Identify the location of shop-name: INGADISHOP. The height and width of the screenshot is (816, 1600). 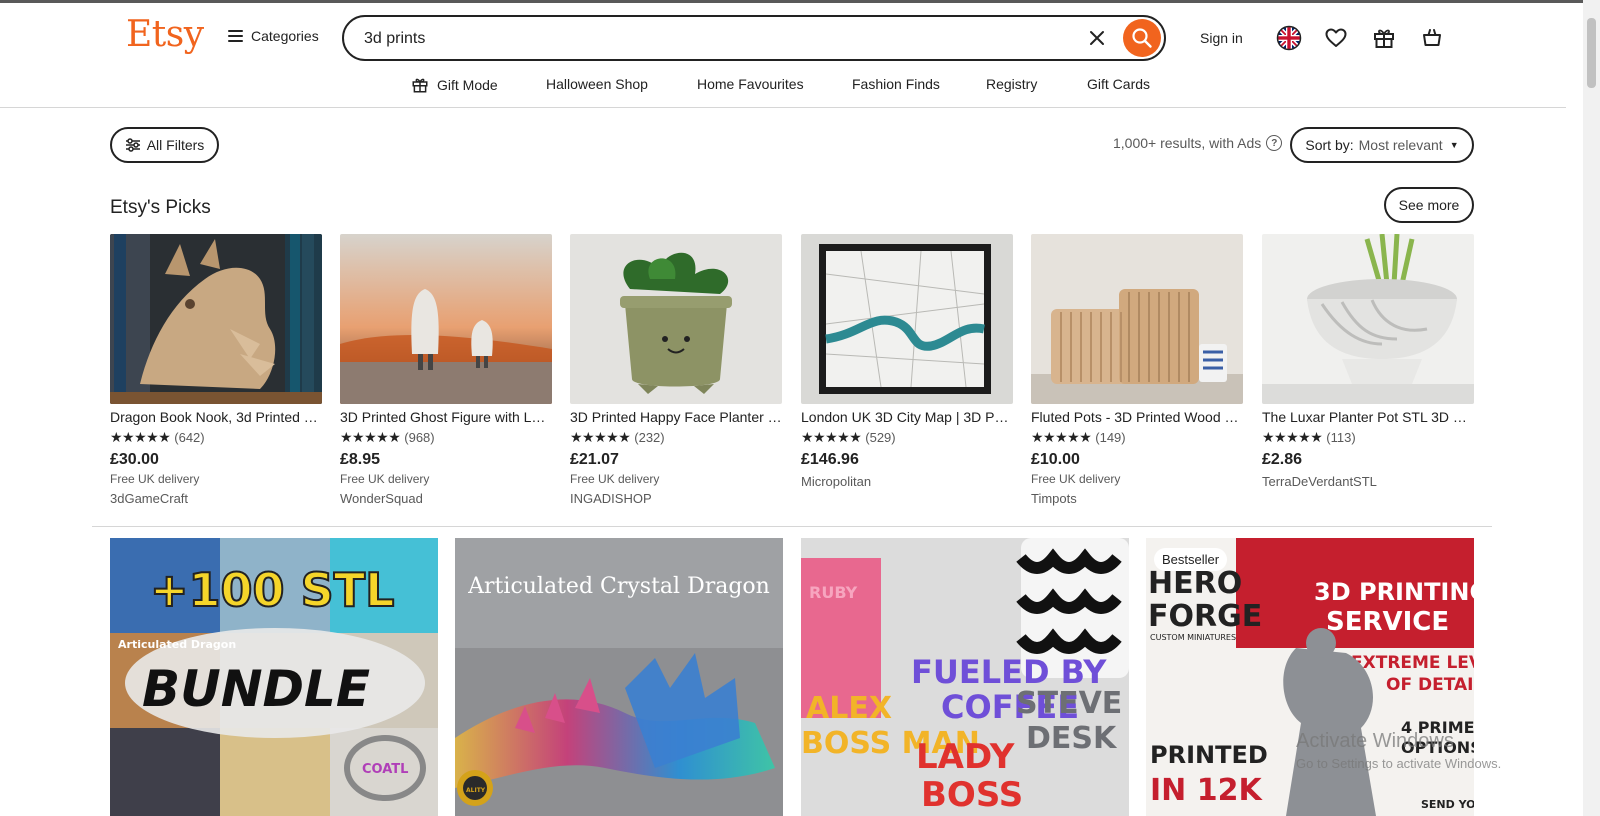
(676, 498).